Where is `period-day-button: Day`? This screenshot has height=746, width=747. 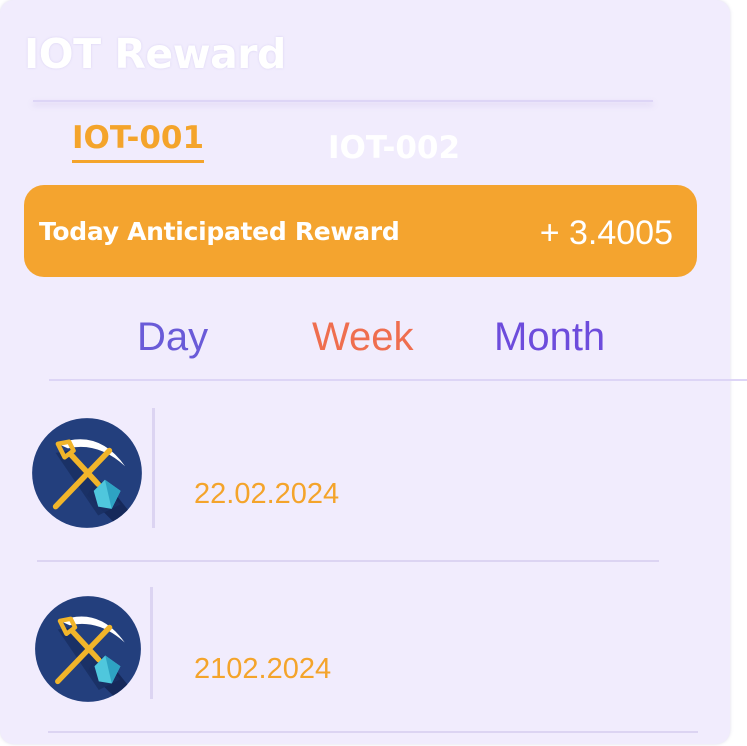 period-day-button: Day is located at coordinates (172, 337).